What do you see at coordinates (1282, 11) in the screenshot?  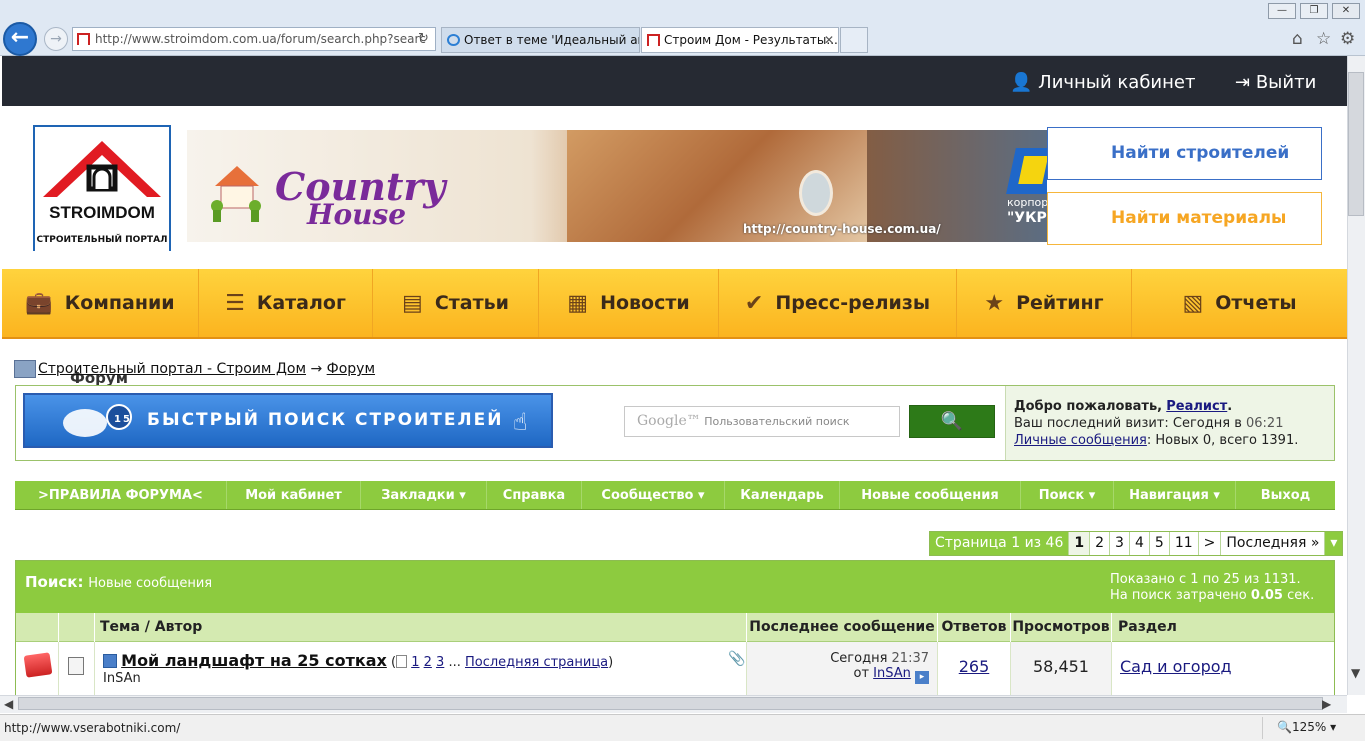 I see `minimize-button: —` at bounding box center [1282, 11].